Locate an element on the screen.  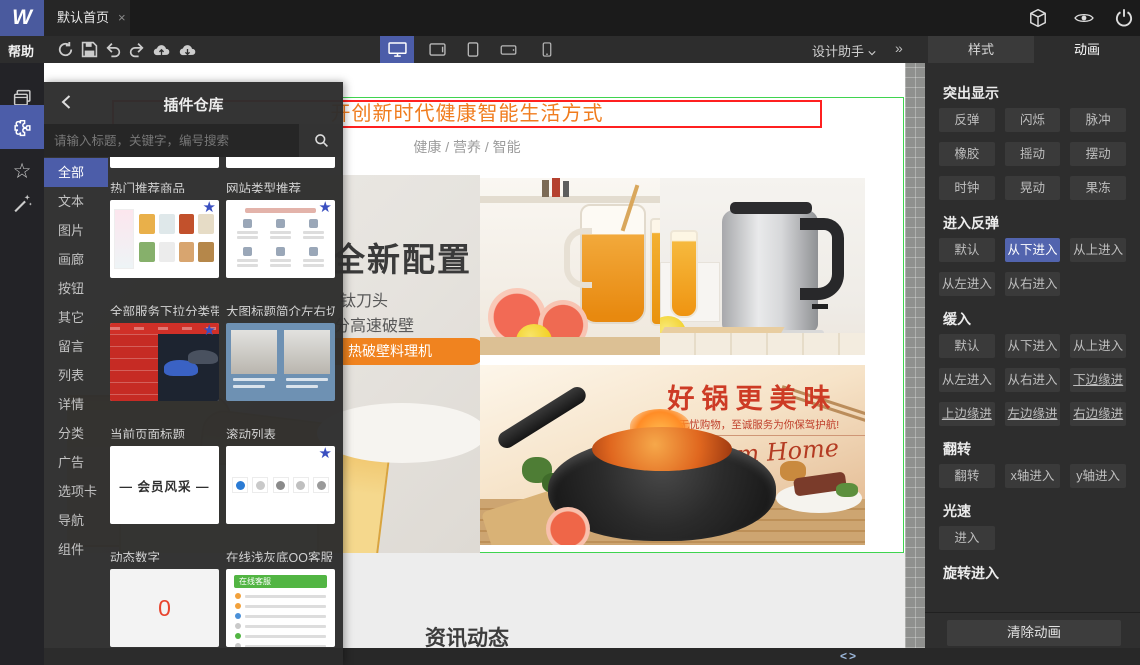
device-phone-portrait-button is located at coordinates (547, 49).